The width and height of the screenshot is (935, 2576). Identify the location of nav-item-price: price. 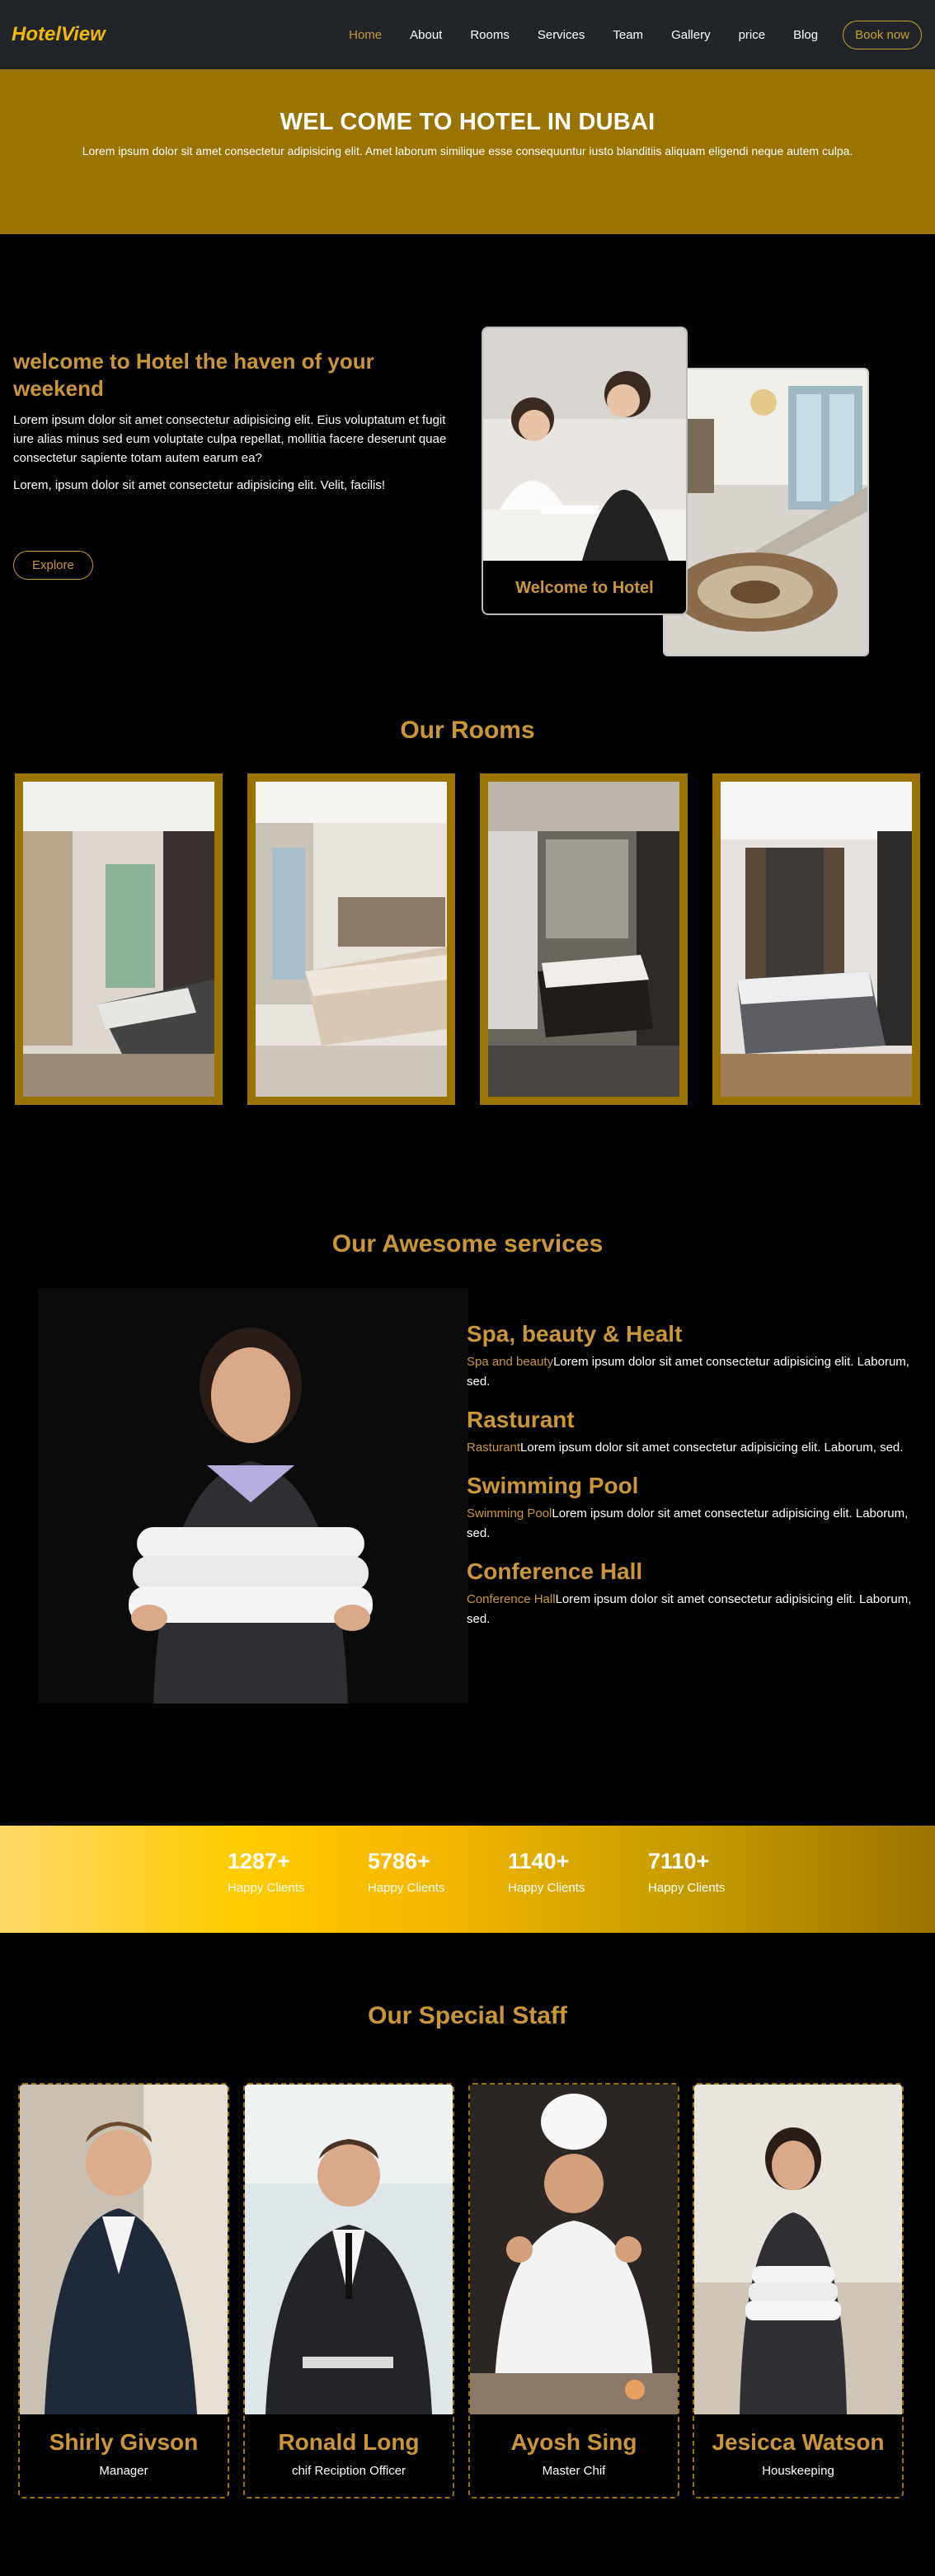
(752, 35).